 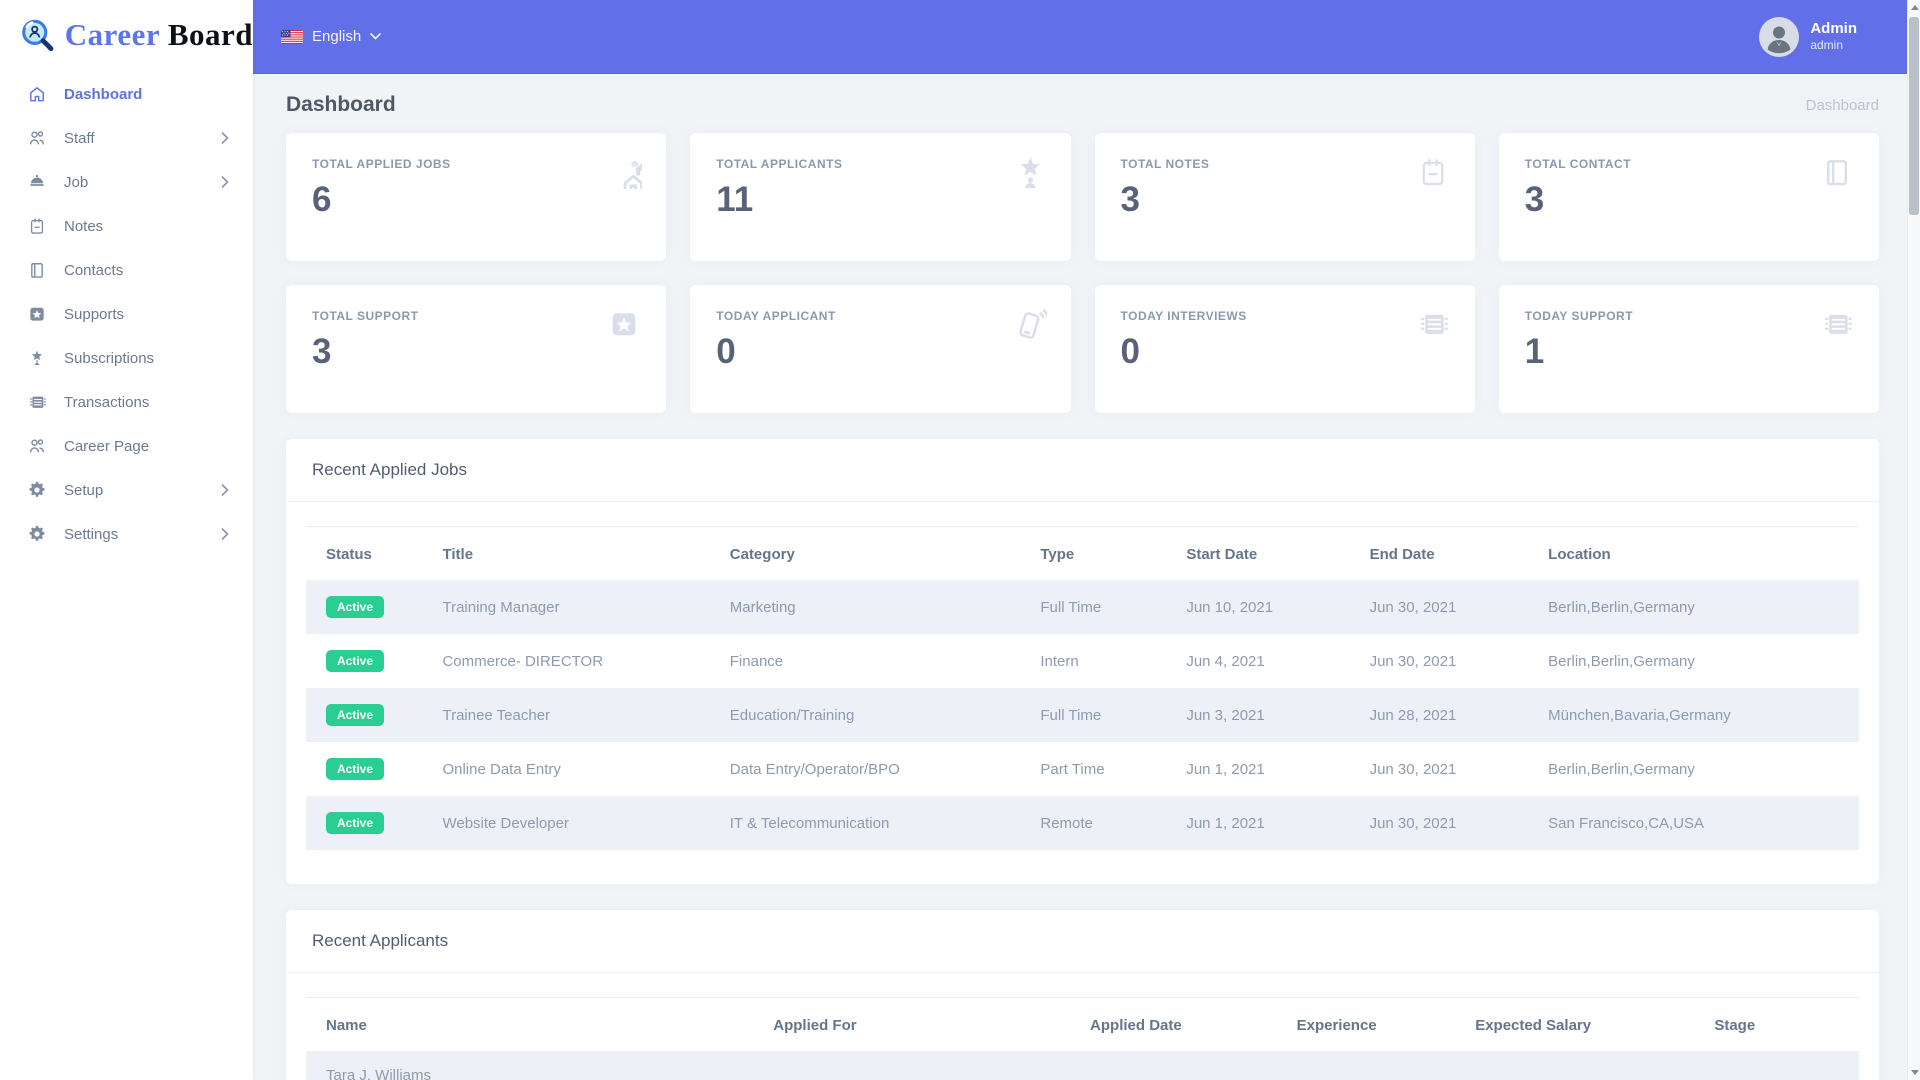 What do you see at coordinates (1225, 715) in the screenshot?
I see `job-start-date-cell: Jun 3, 2021` at bounding box center [1225, 715].